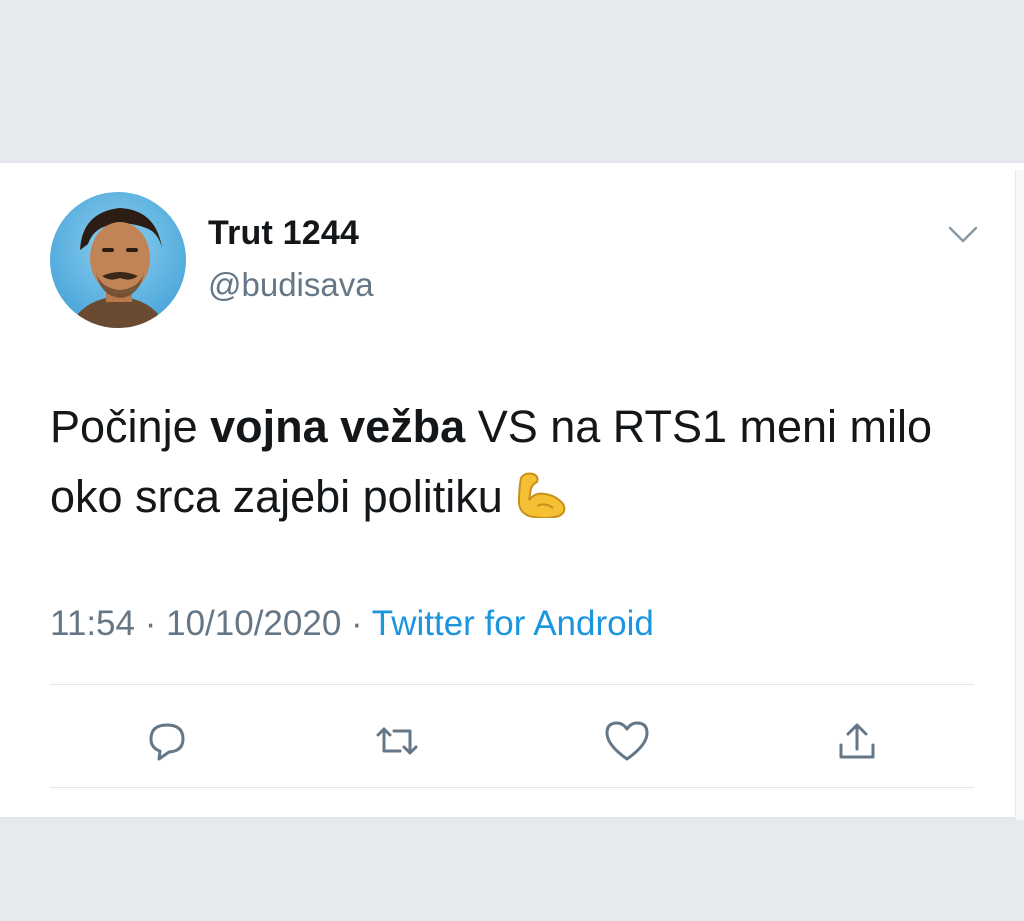 This screenshot has height=921, width=1024. What do you see at coordinates (254, 623) in the screenshot?
I see `tweet-date: 10/10/2020` at bounding box center [254, 623].